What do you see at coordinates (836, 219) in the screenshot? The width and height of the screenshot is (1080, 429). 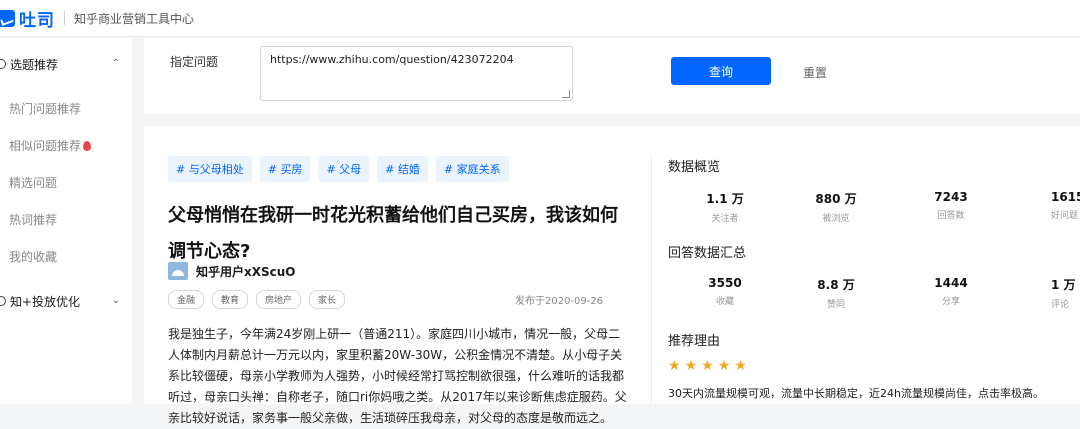 I see `stat-label: 被浏览` at bounding box center [836, 219].